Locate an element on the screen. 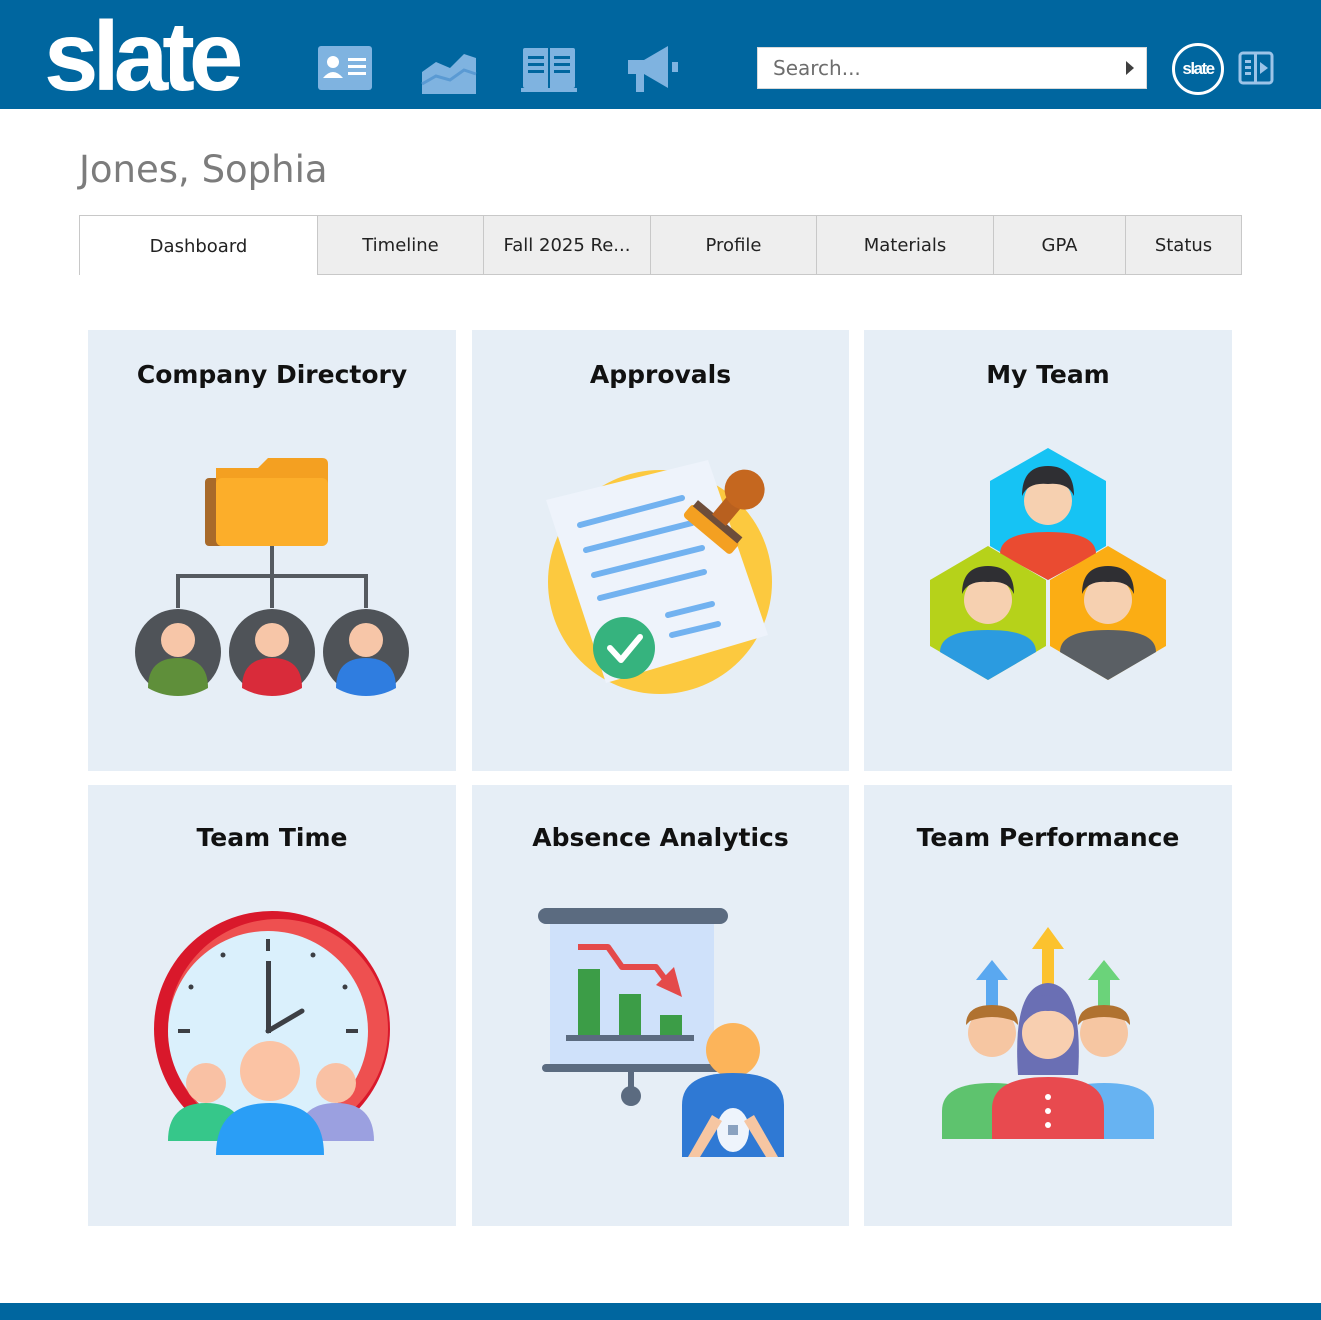 This screenshot has width=1321, height=1320. exit-panel-icon is located at coordinates (1256, 68).